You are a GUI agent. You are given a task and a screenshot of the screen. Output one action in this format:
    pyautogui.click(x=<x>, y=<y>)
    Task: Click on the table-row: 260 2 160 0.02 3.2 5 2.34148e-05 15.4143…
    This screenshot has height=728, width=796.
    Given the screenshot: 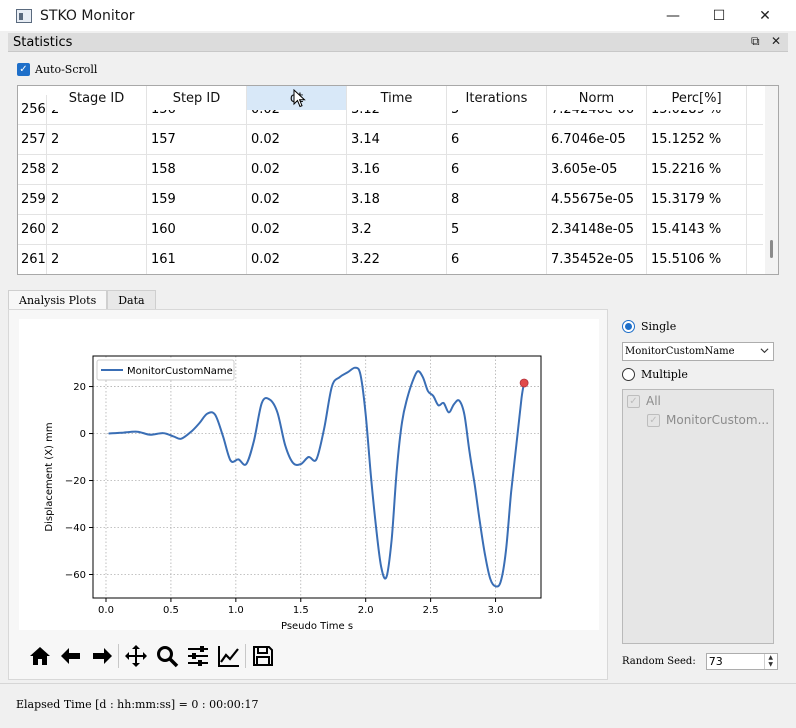 What is the action you would take?
    pyautogui.click(x=390, y=230)
    